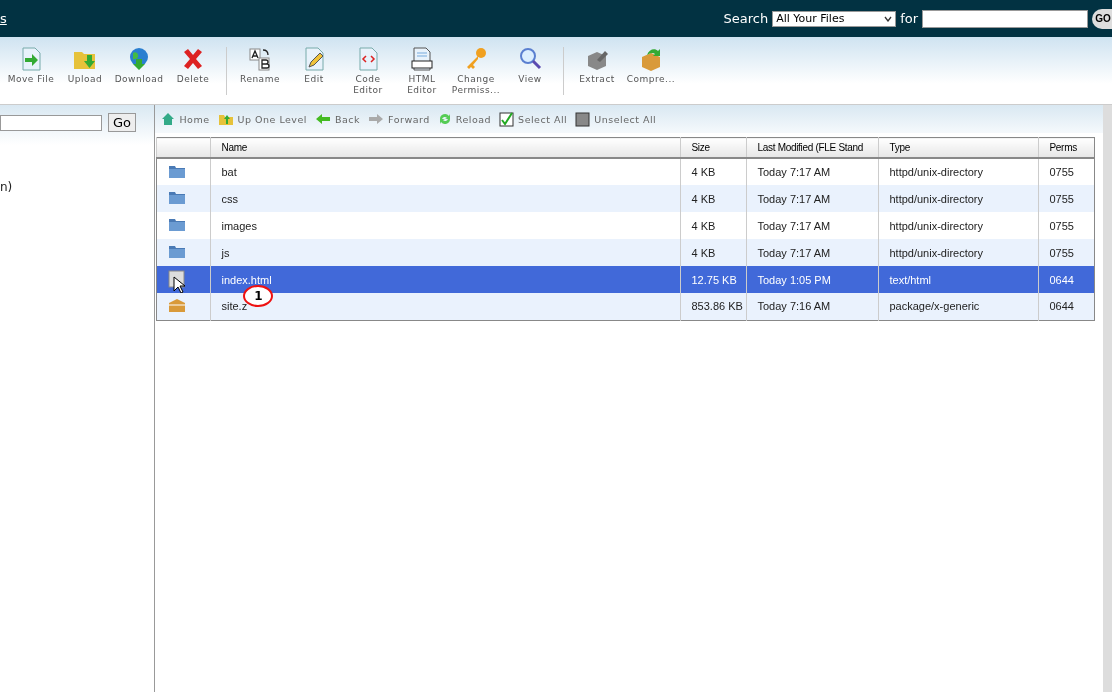 The width and height of the screenshot is (1112, 692). What do you see at coordinates (934, 306) in the screenshot?
I see `table-cell: package/x-generic` at bounding box center [934, 306].